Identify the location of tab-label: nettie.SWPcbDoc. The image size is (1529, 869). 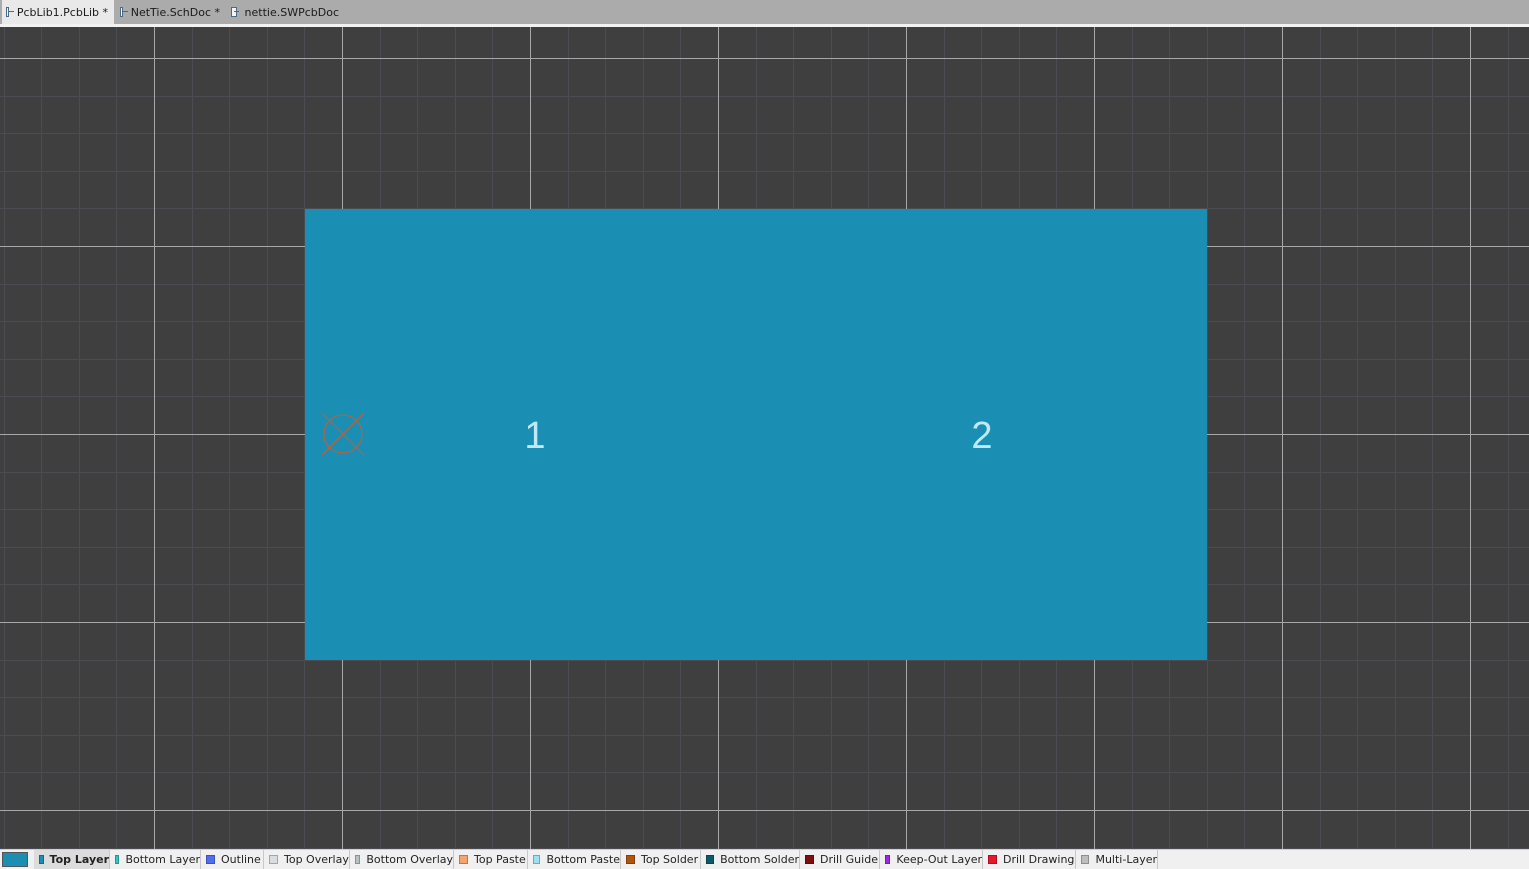
(291, 12).